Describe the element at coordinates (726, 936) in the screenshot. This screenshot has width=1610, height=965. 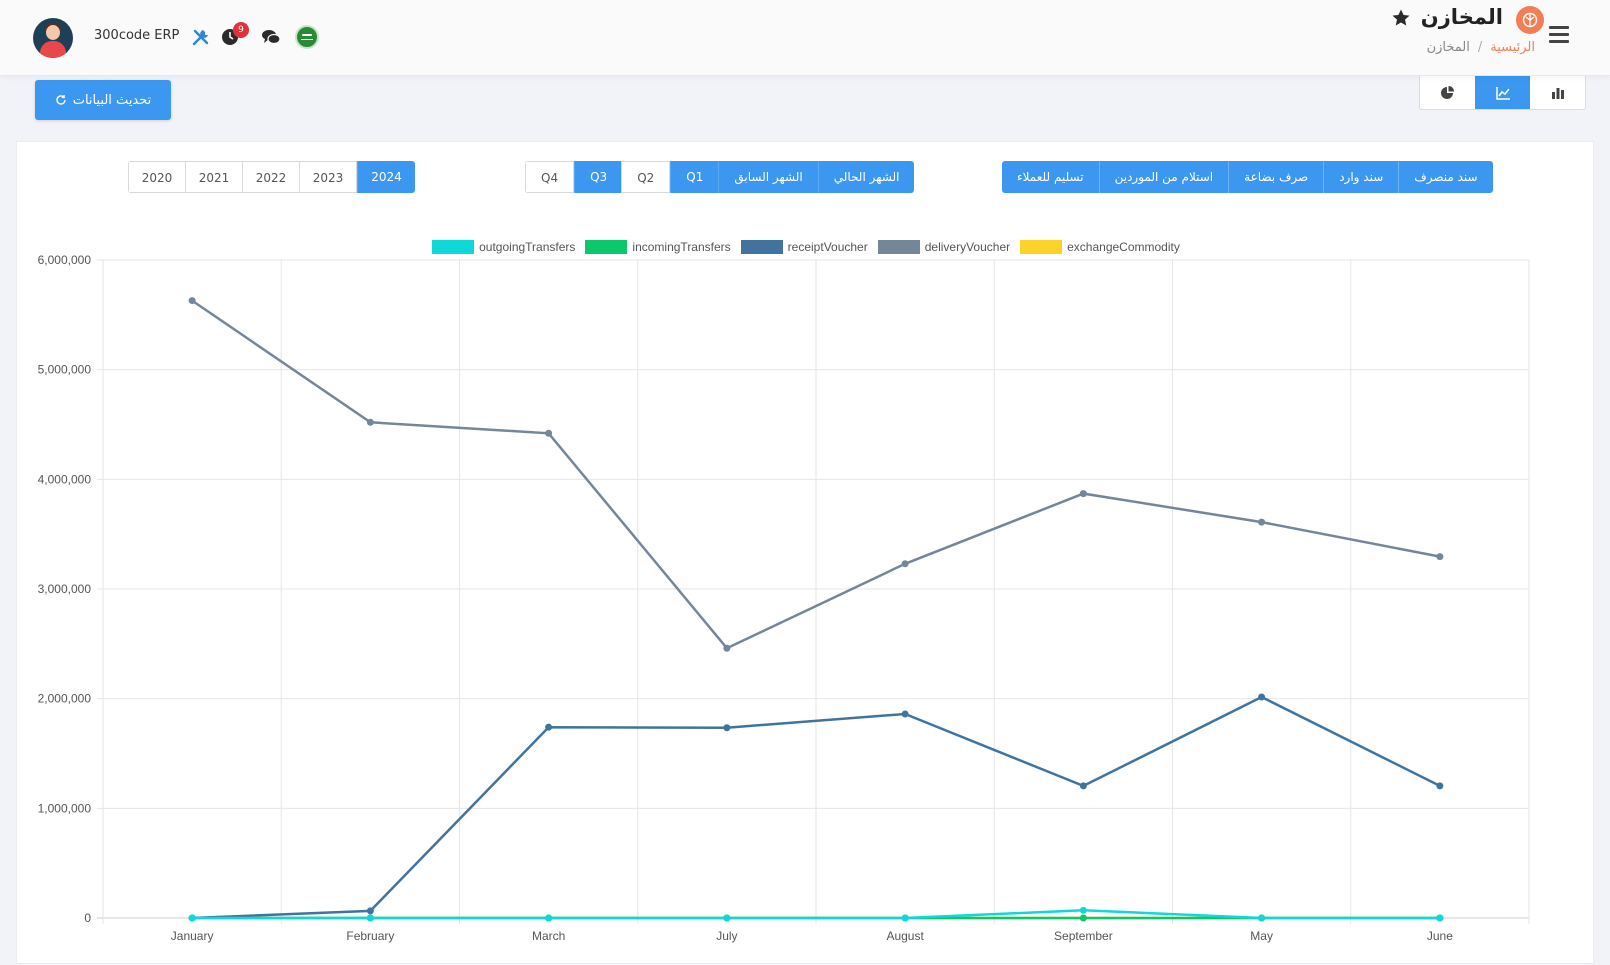
I see `x-tick-label: July` at that location.